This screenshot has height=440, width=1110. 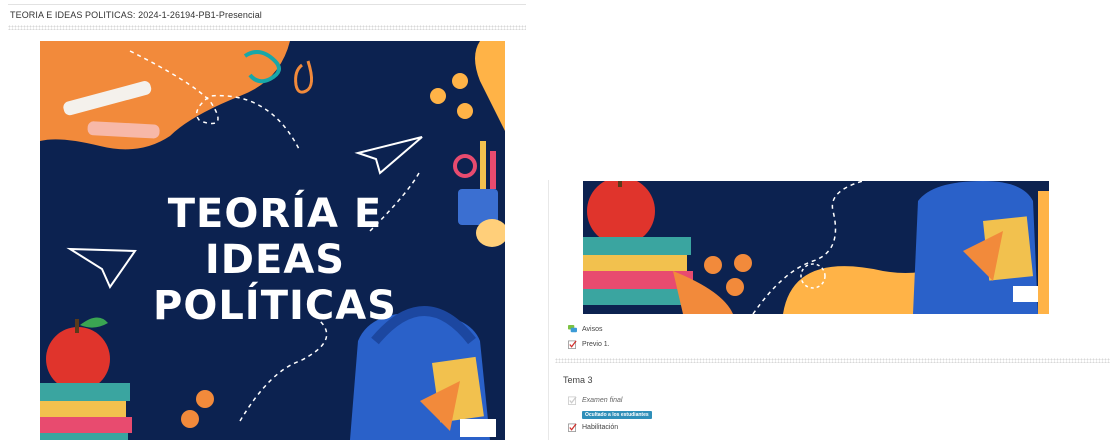 I want to click on section-banner-image, so click(x=816, y=247).